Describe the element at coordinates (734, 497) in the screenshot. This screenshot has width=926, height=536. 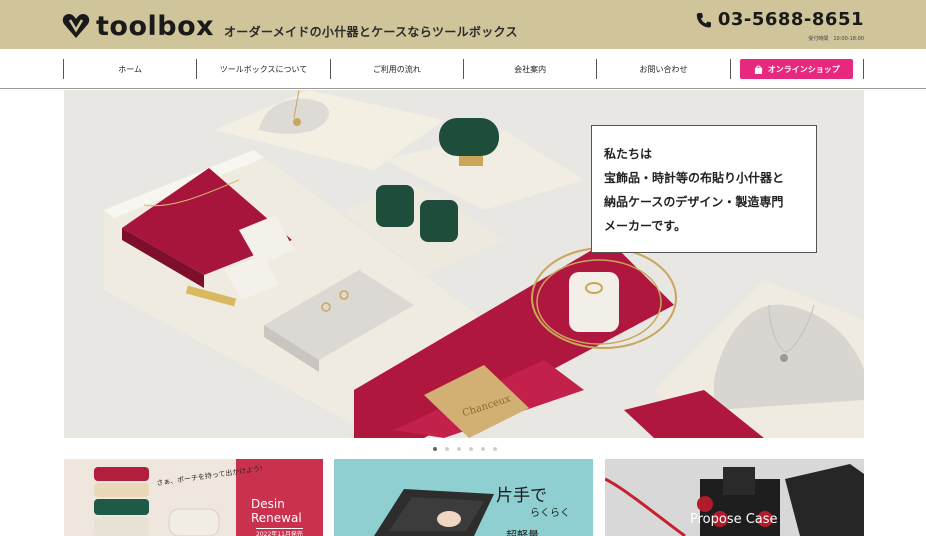
I see `banner-propose: Propose Case` at that location.